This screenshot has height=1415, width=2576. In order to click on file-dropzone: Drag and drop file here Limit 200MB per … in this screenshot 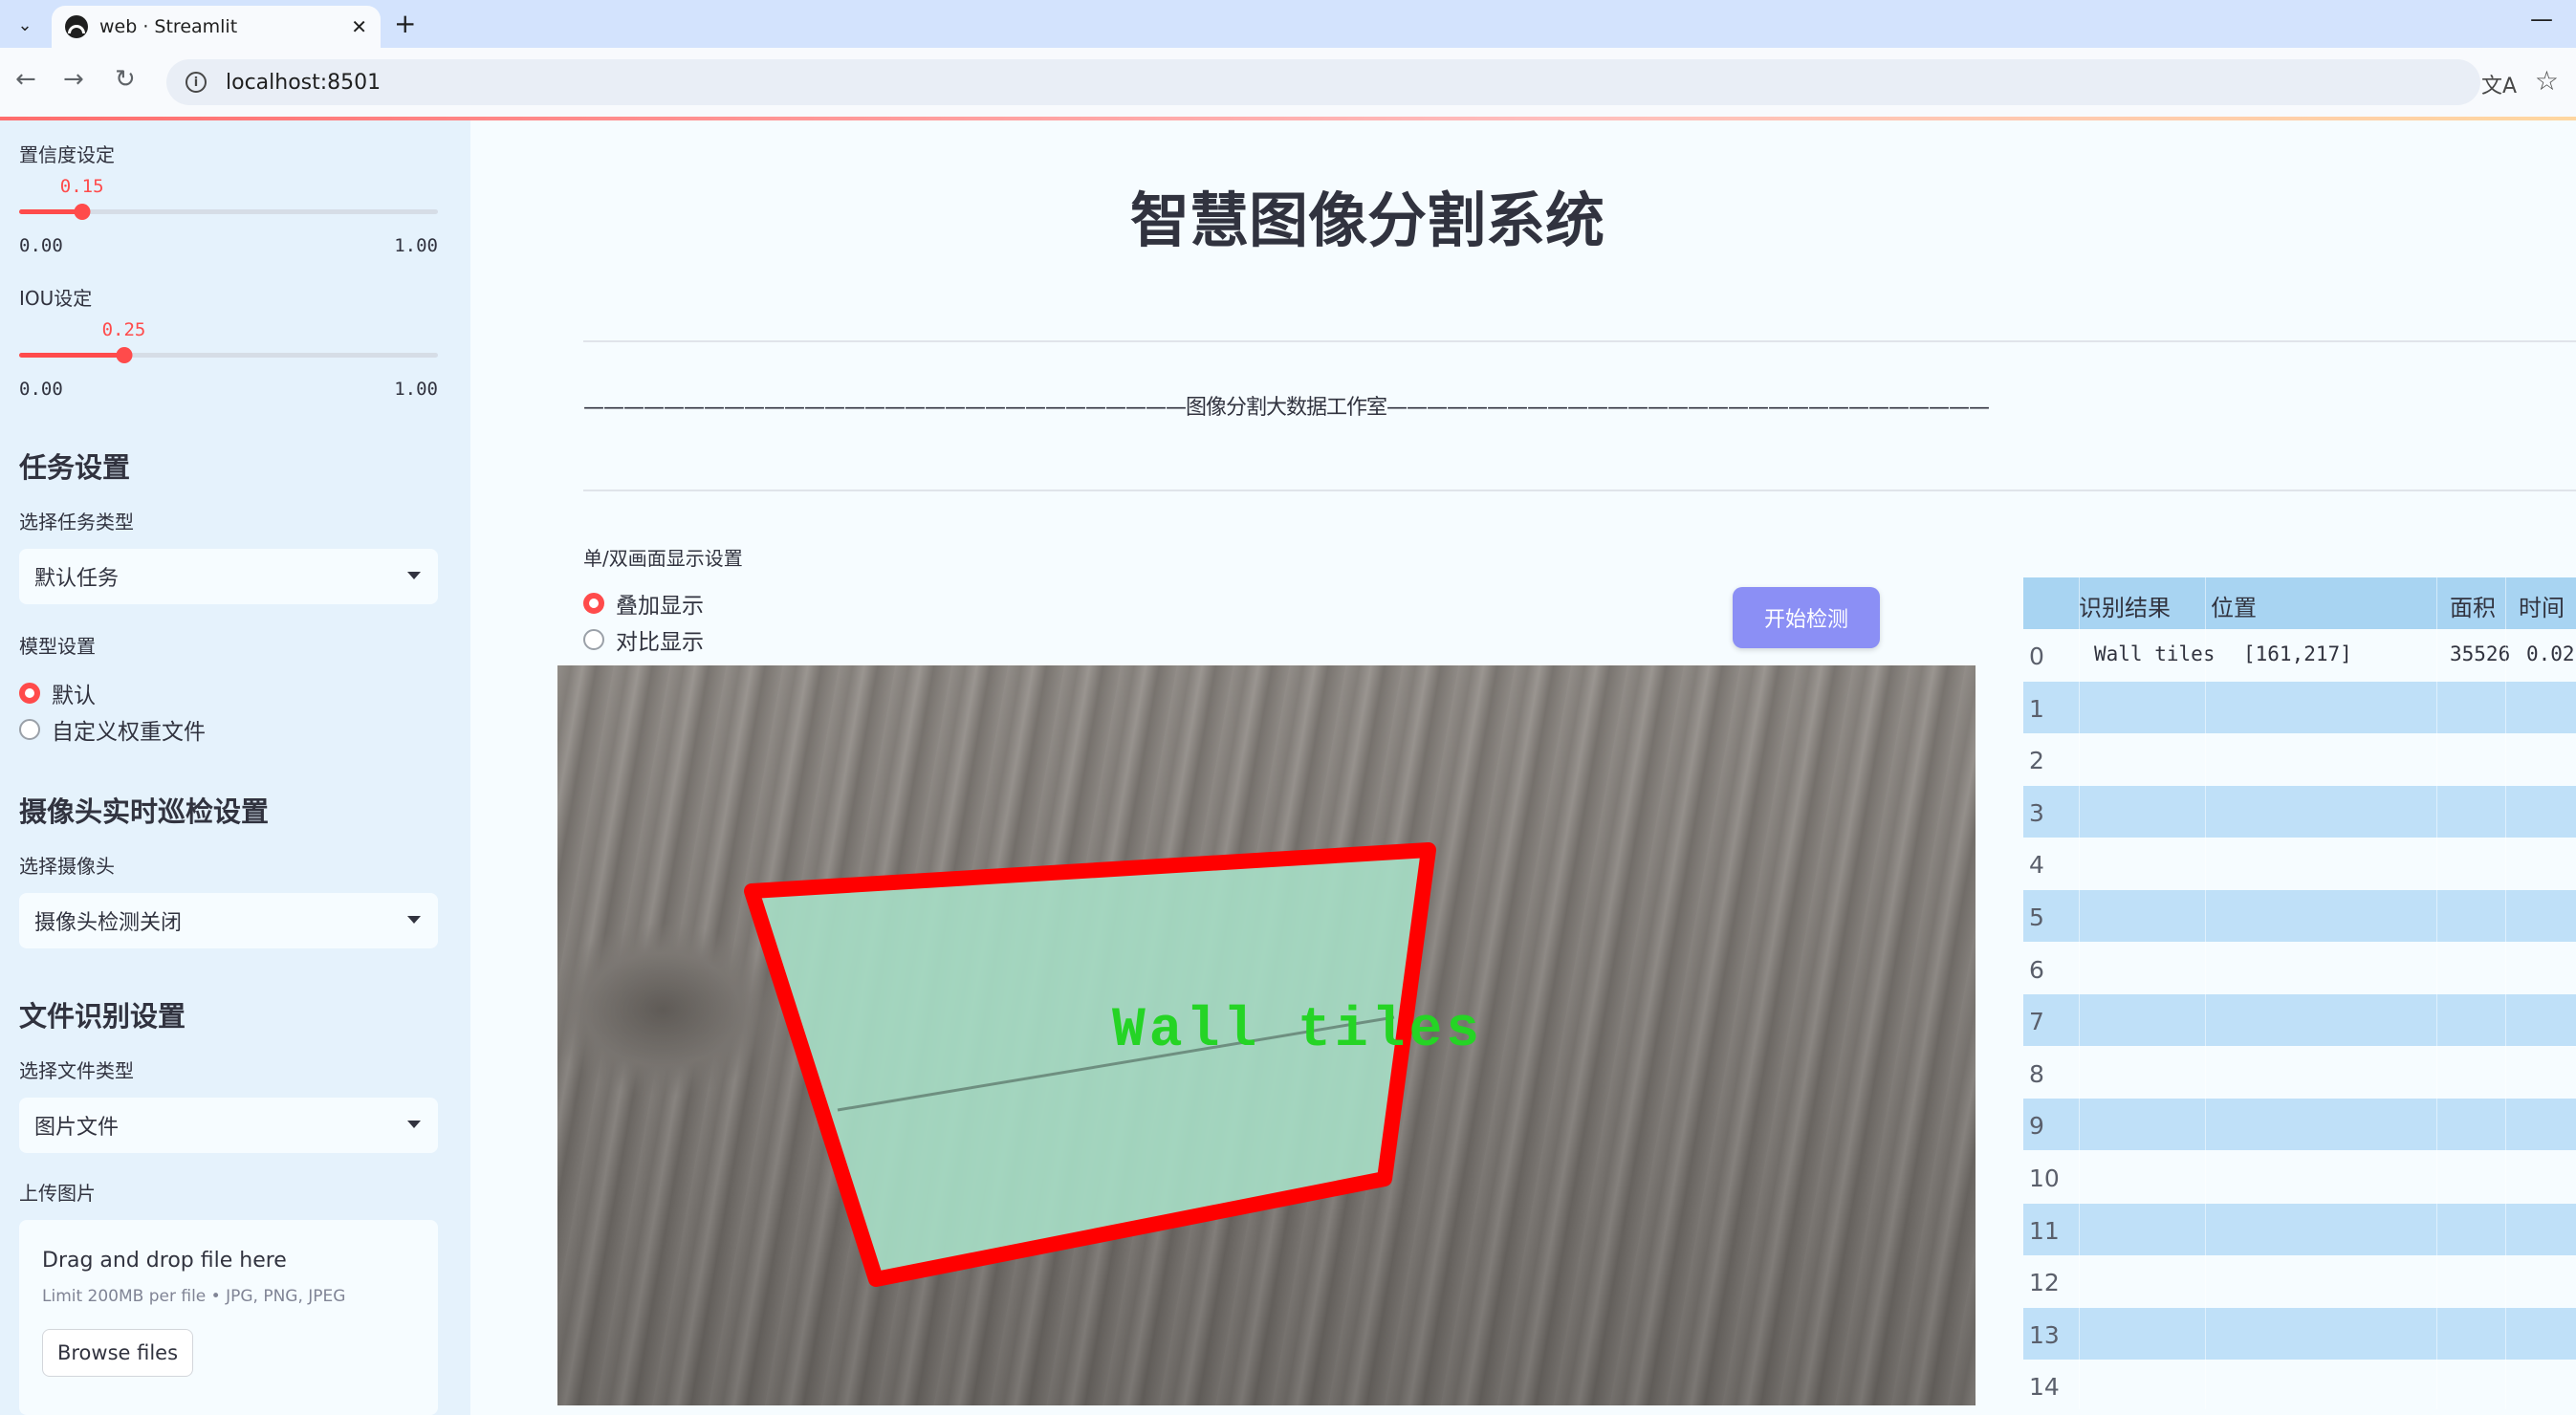, I will do `click(228, 1317)`.